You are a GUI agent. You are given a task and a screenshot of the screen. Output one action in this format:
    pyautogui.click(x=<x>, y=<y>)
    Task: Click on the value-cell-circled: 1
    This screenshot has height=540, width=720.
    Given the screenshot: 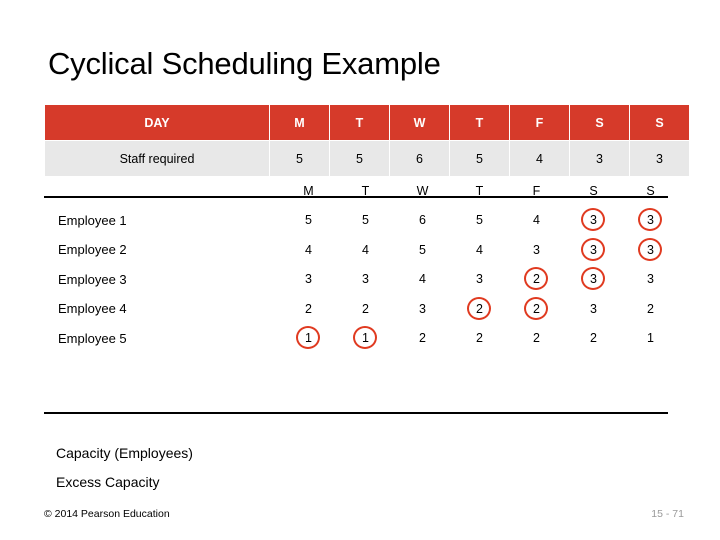 What is the action you would take?
    pyautogui.click(x=365, y=338)
    